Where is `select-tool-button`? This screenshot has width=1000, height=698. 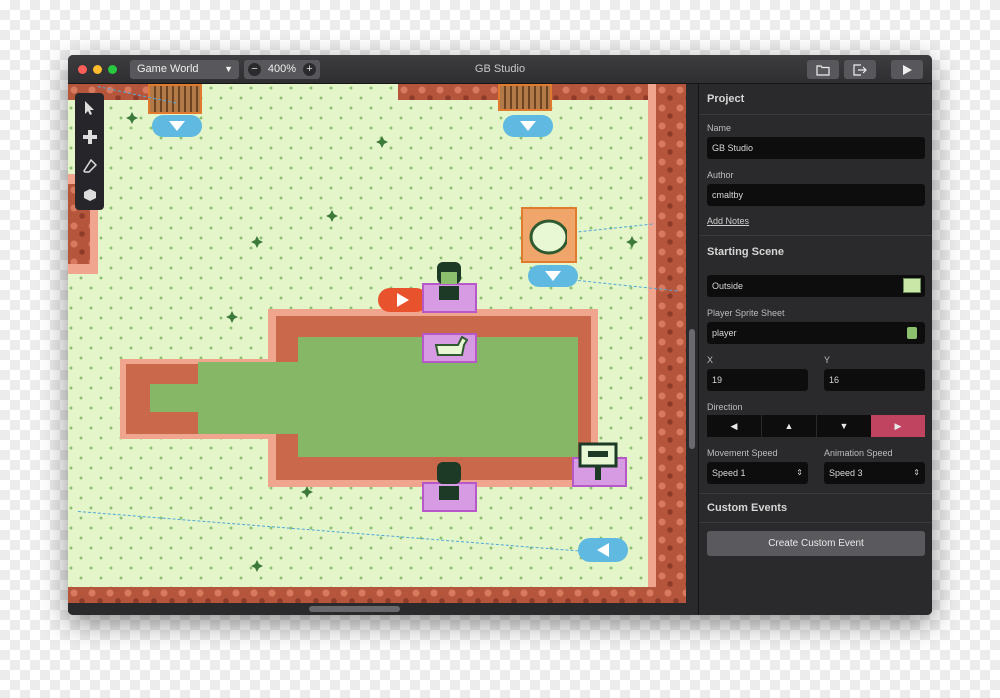 select-tool-button is located at coordinates (89, 107).